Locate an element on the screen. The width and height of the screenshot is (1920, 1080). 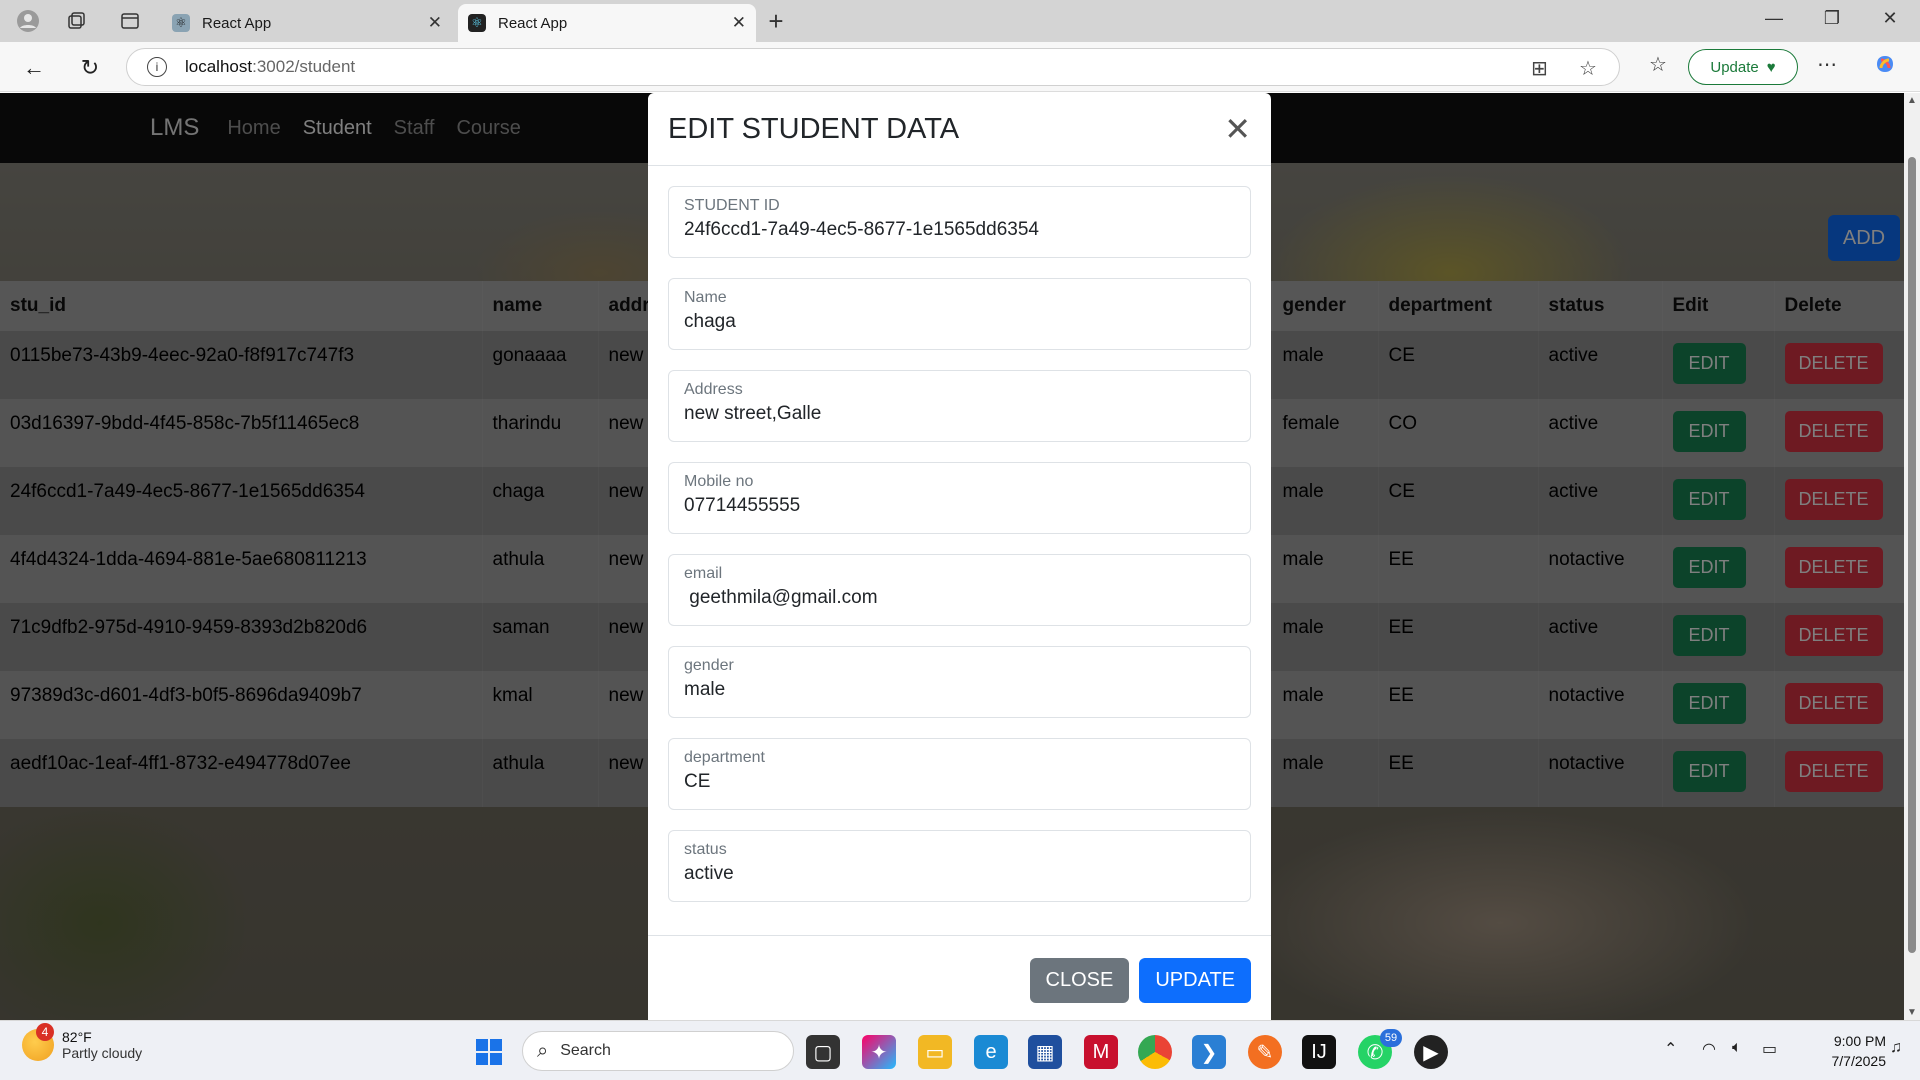
field-value: chaga is located at coordinates (959, 322).